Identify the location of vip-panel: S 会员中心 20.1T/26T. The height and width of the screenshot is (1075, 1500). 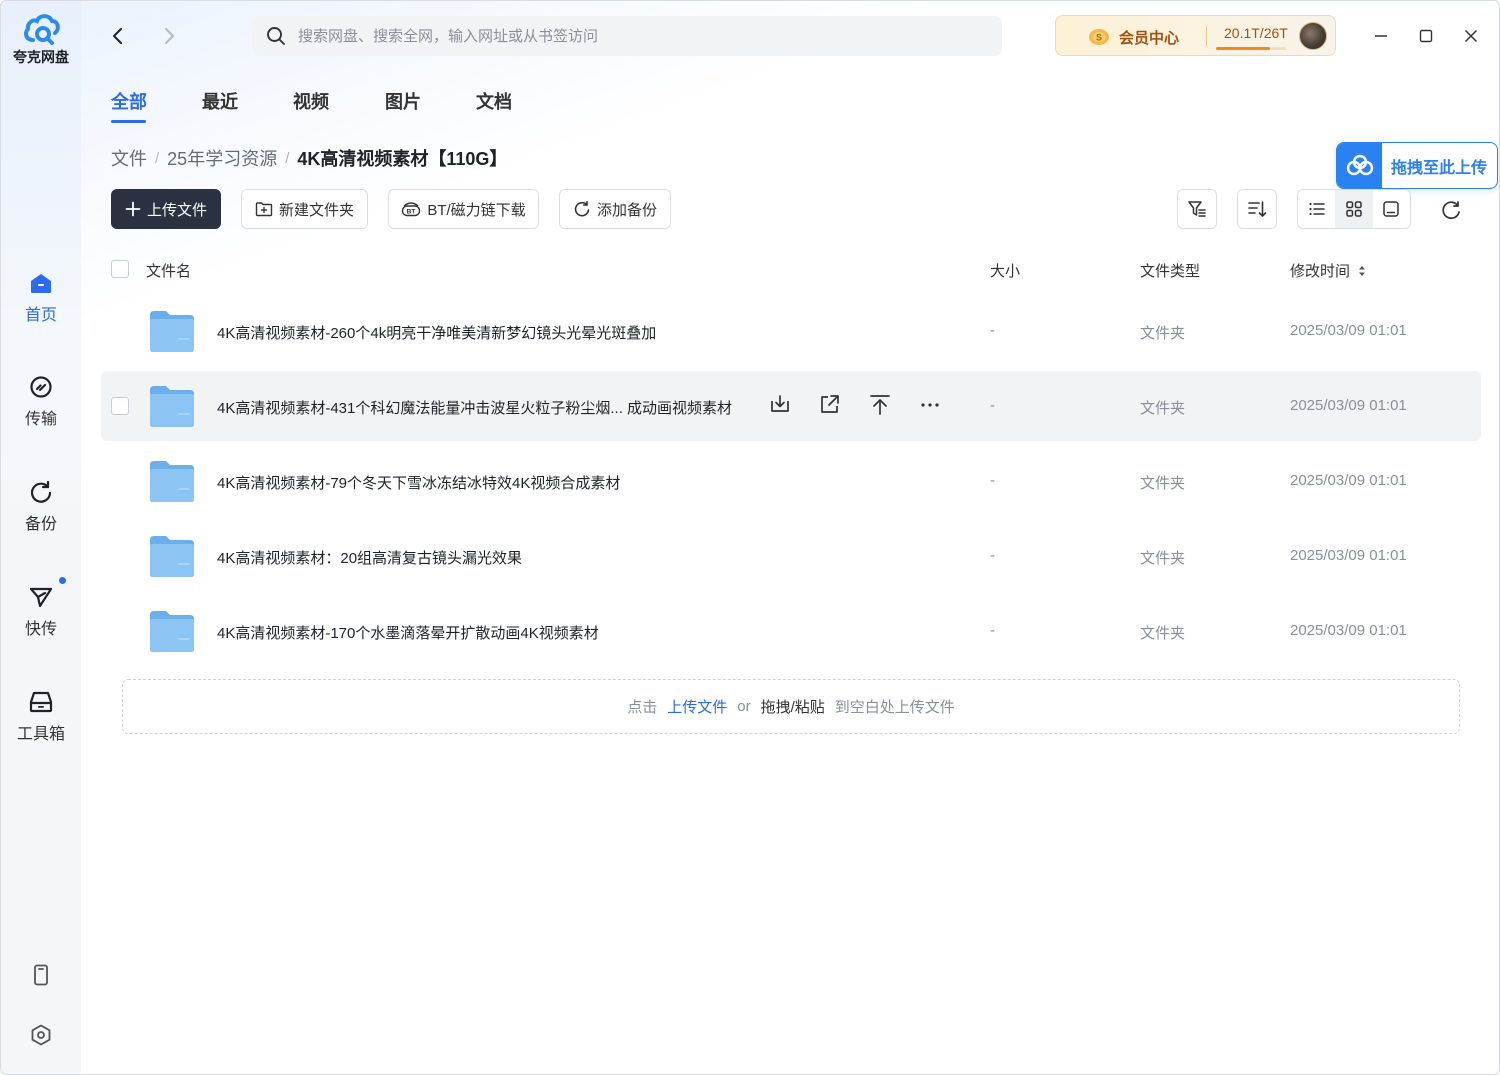
(1195, 35).